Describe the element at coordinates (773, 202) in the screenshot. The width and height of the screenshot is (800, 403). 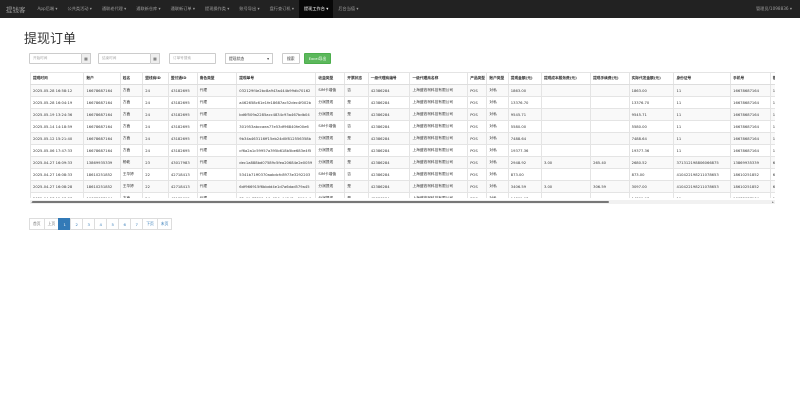
I see `scroll-right-icon: ▸` at that location.